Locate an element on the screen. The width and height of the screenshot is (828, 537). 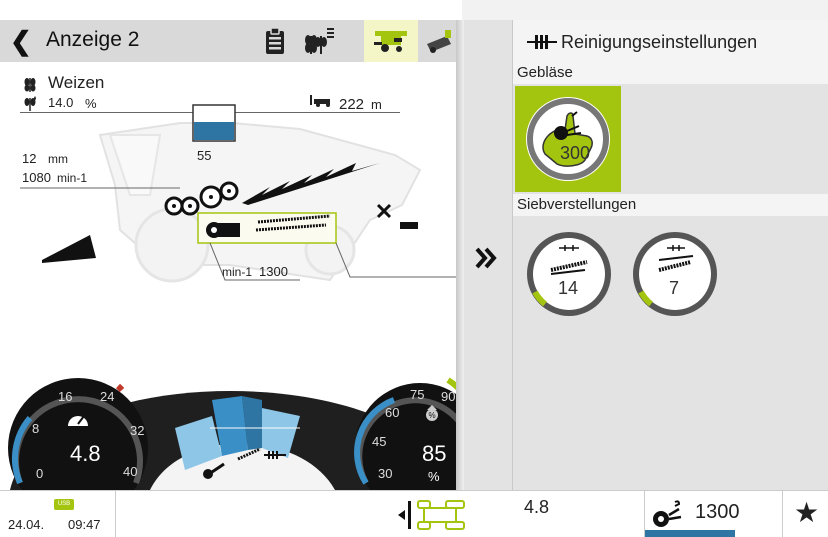
screen-header: ❮ Anzeige 2 is located at coordinates (231, 41).